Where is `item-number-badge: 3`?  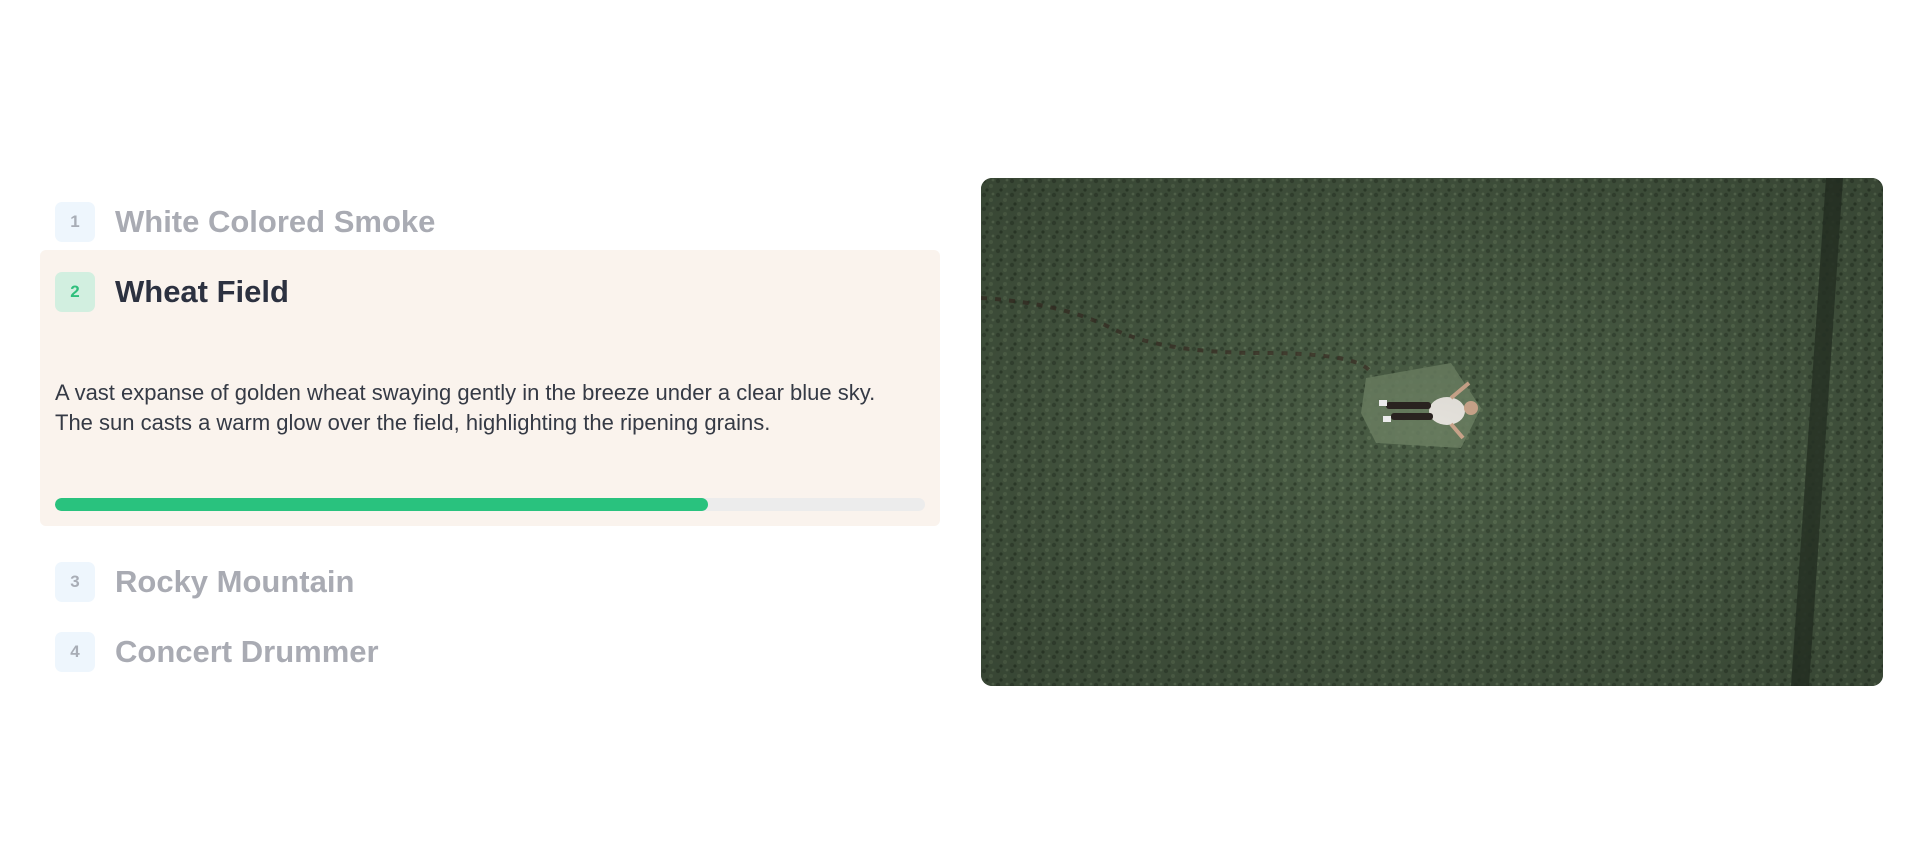 item-number-badge: 3 is located at coordinates (75, 582).